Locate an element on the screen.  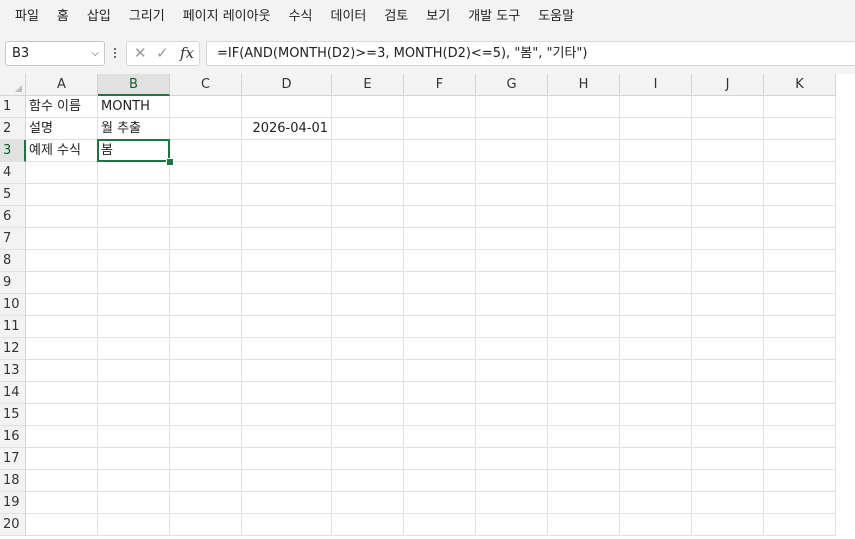
cell-f19 is located at coordinates (440, 503).